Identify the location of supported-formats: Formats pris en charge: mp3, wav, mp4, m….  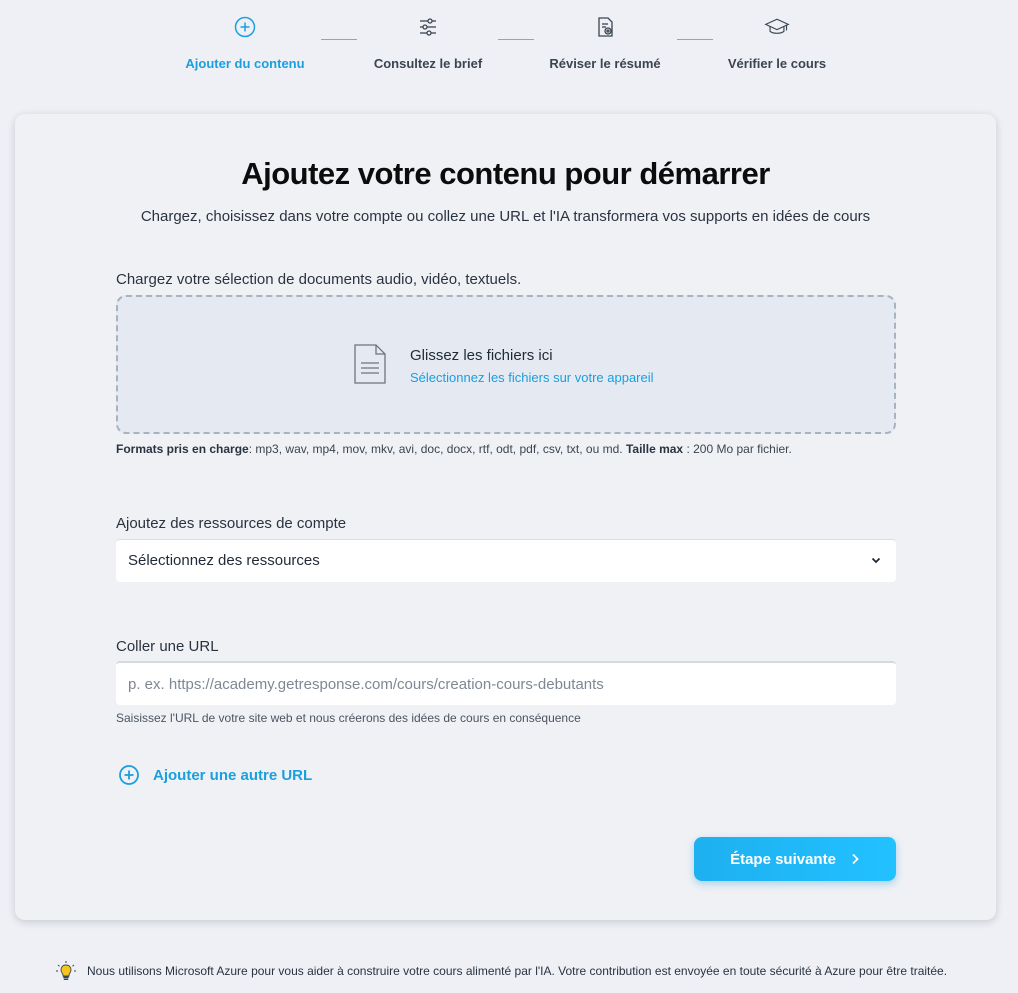
(454, 449).